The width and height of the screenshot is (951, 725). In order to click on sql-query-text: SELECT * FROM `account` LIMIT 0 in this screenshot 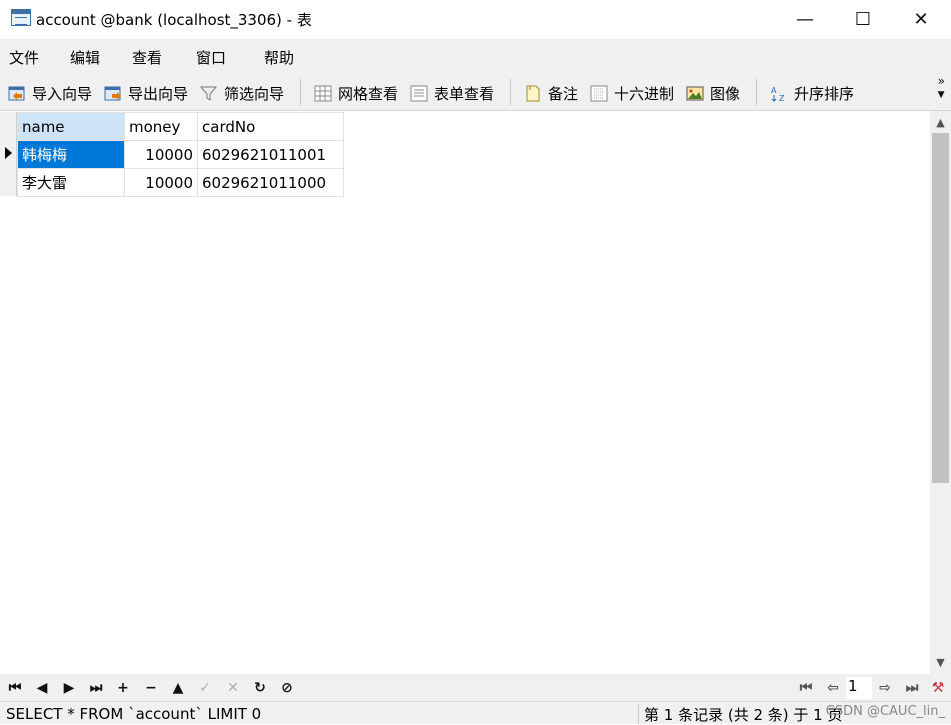, I will do `click(134, 714)`.